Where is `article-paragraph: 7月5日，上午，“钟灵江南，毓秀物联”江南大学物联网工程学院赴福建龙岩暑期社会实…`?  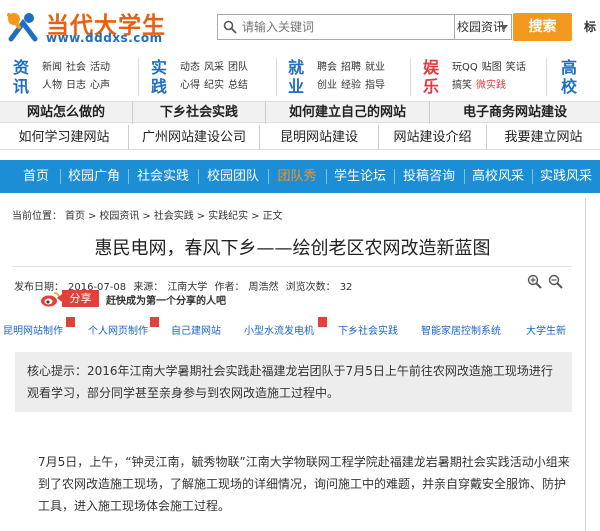 article-paragraph: 7月5日，上午，“钟灵江南，毓秀物联”江南大学物联网工程学院赴福建龙岩暑期社会实… is located at coordinates (304, 484).